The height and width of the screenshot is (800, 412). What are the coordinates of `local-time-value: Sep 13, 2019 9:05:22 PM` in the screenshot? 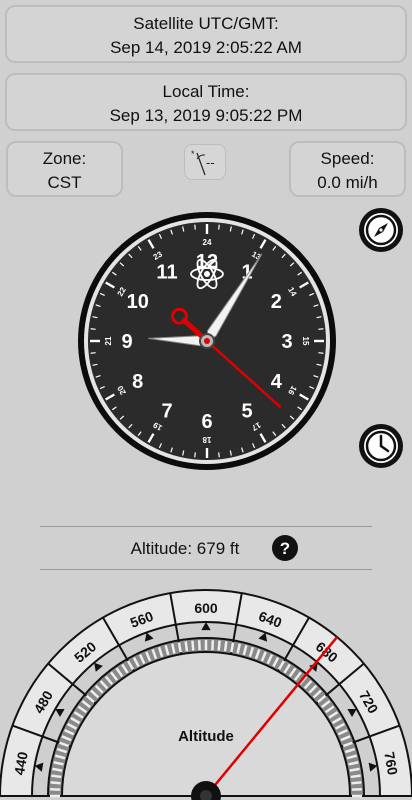 It's located at (206, 115).